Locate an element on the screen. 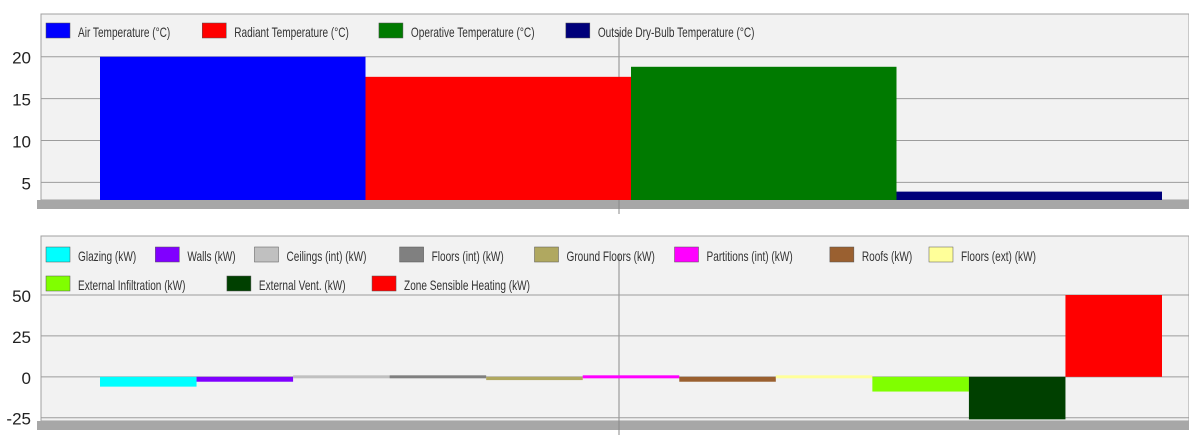 This screenshot has height=441, width=1189. y-tick-label: 10 is located at coordinates (21, 142).